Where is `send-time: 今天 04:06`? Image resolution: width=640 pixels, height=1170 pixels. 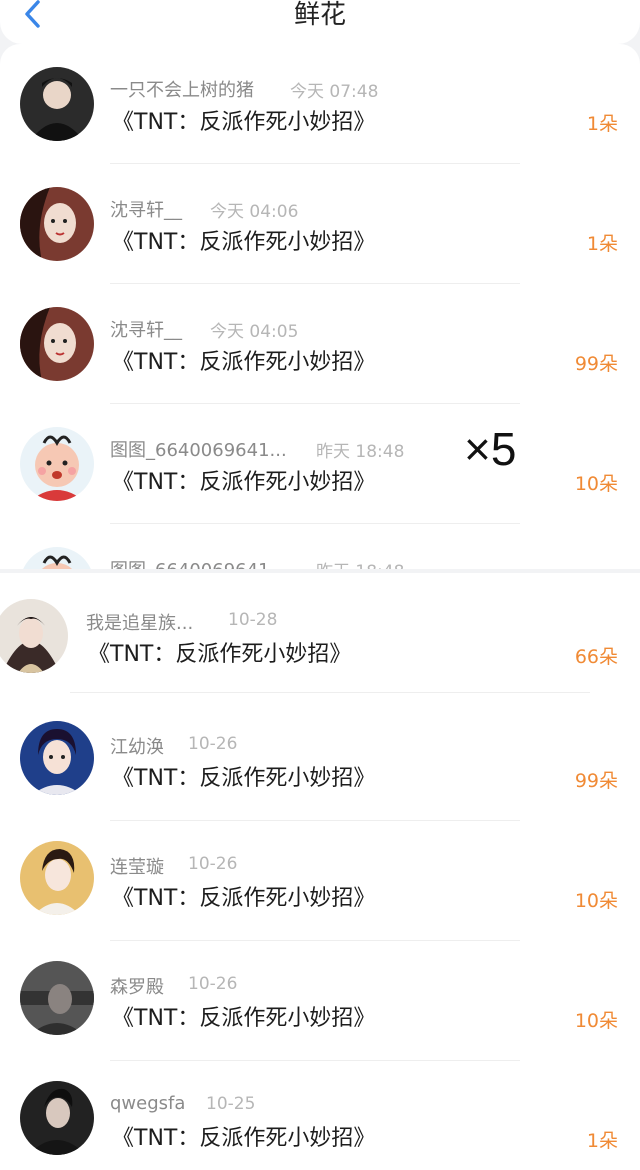
send-time: 今天 04:06 is located at coordinates (254, 212).